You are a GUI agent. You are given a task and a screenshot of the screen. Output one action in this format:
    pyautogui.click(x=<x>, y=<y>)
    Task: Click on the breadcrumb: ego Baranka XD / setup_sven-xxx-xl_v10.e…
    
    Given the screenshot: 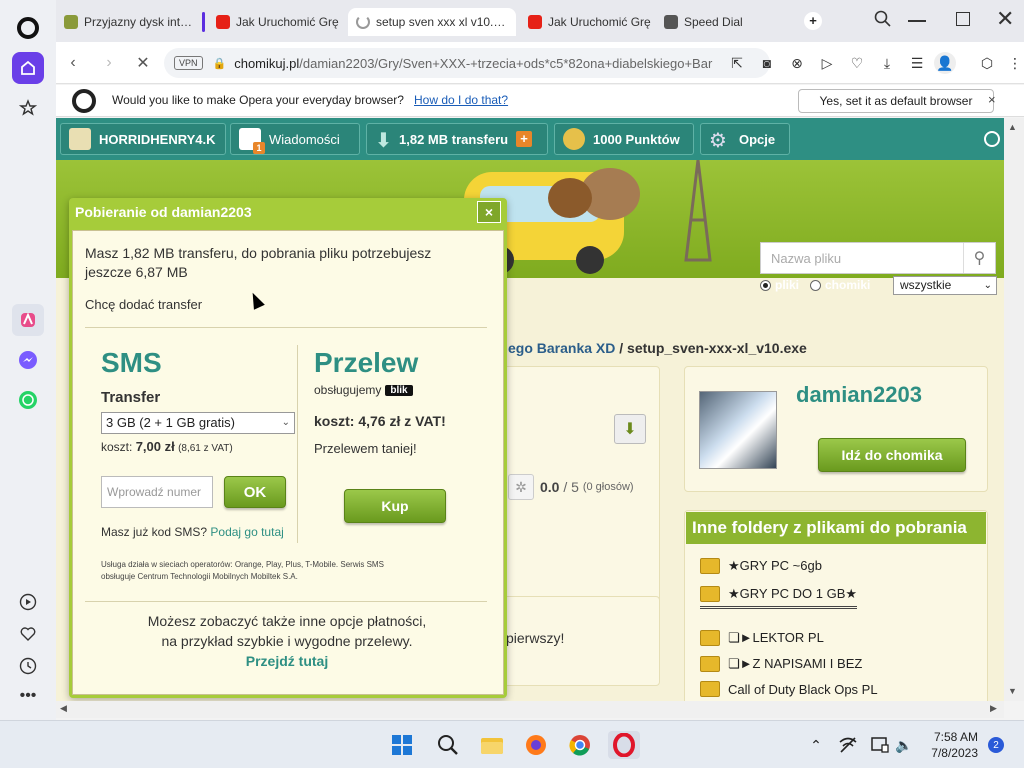 What is the action you would take?
    pyautogui.click(x=657, y=348)
    